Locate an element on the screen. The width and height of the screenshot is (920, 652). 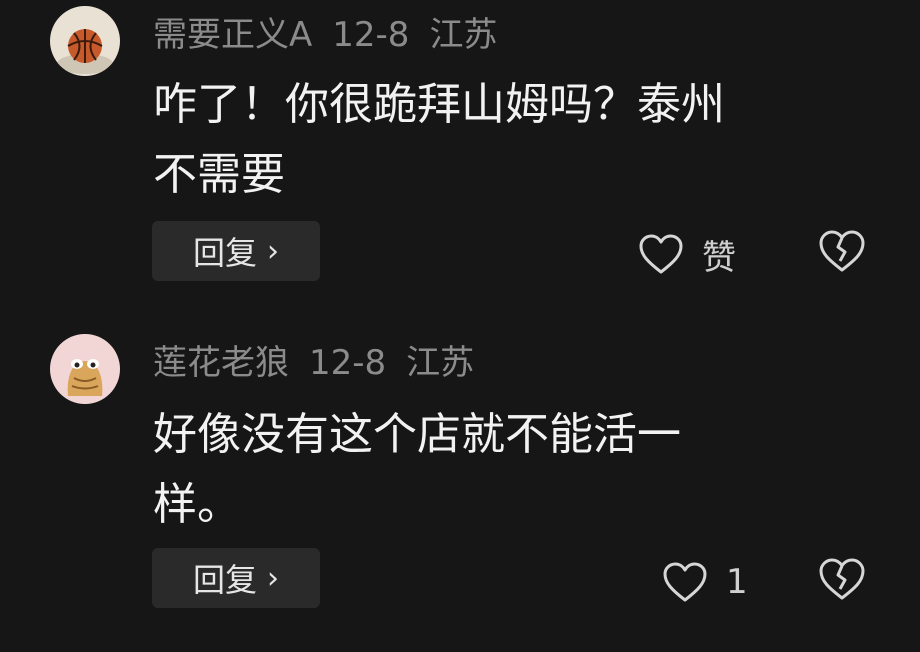
username: 需要正义A is located at coordinates (232, 35).